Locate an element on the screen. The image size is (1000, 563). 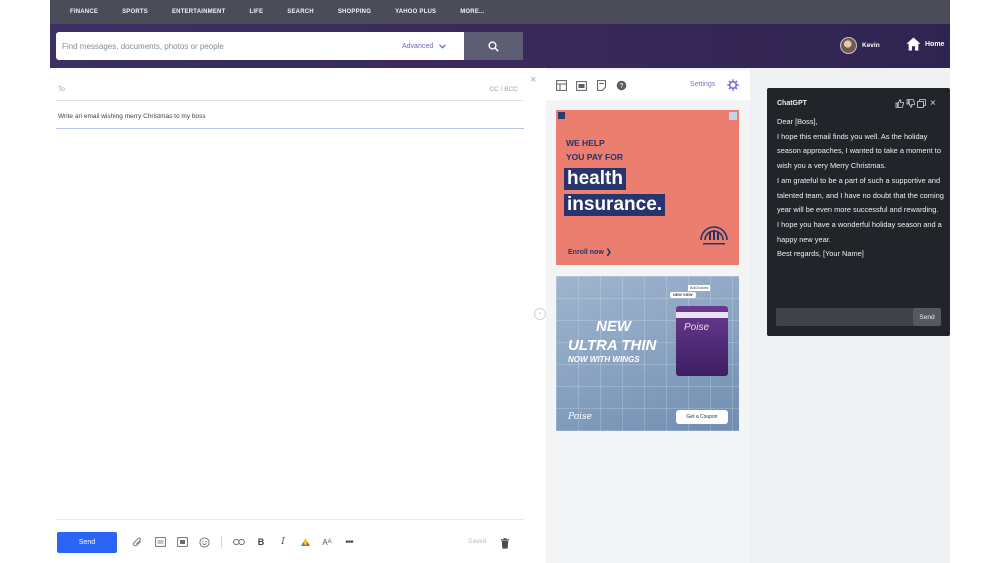
nav-shopping: SHOPPING is located at coordinates (354, 12).